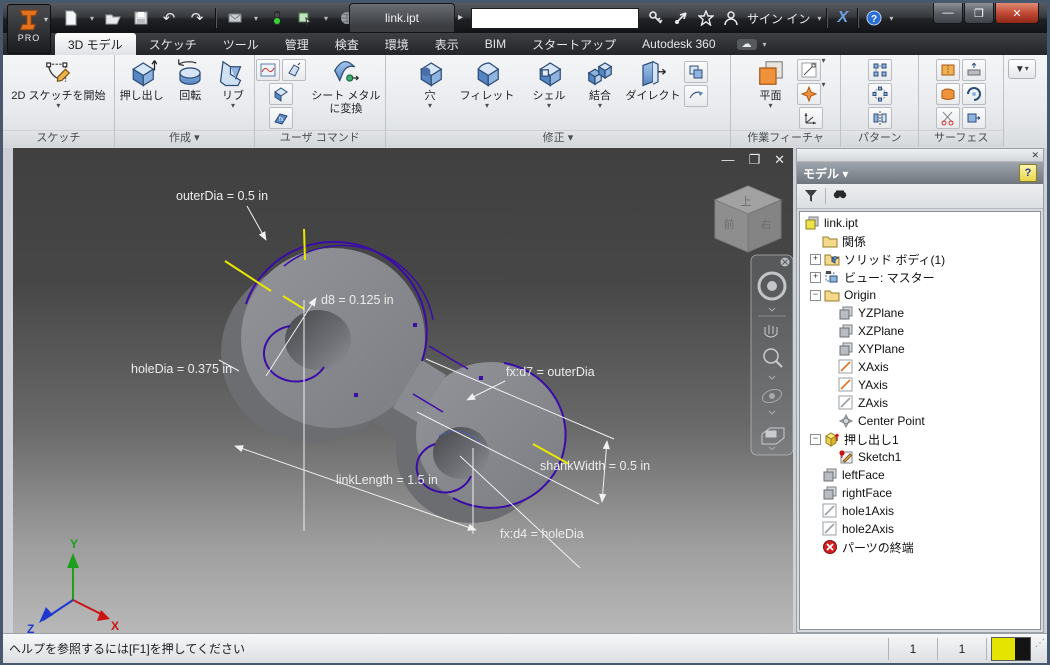 Image resolution: width=1050 pixels, height=665 pixels. Describe the element at coordinates (1021, 69) in the screenshot. I see `ribbon-collapse-button: ▼ ▾` at that location.